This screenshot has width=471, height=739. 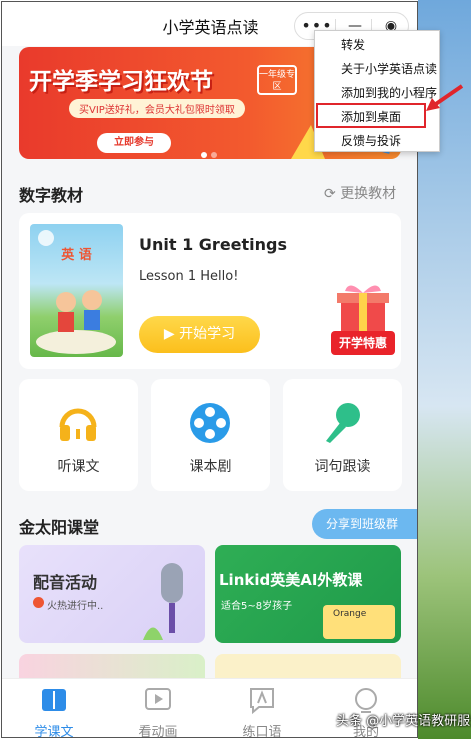 What do you see at coordinates (59, 527) in the screenshot?
I see `section-title-class: 金太阳课堂` at bounding box center [59, 527].